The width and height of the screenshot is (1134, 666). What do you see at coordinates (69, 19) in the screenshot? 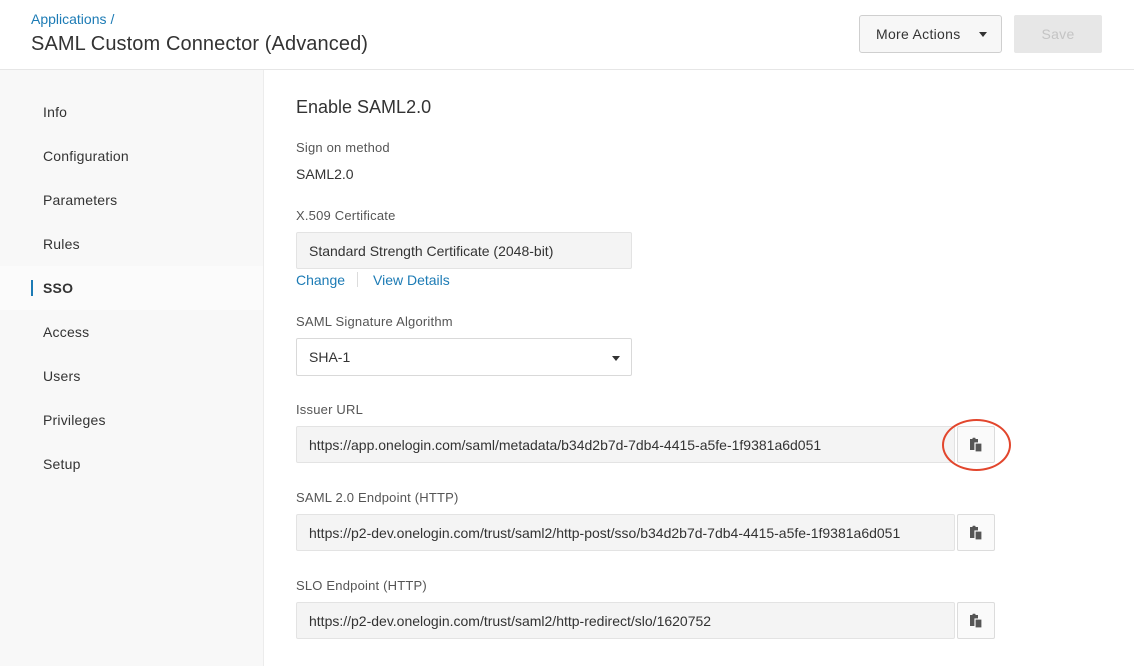
I see `breadcrumb-applications-link: Applications` at bounding box center [69, 19].